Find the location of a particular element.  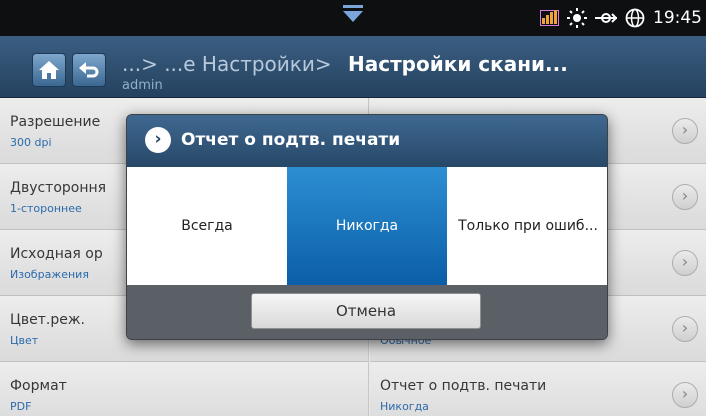

option-never: Никогда is located at coordinates (367, 226).